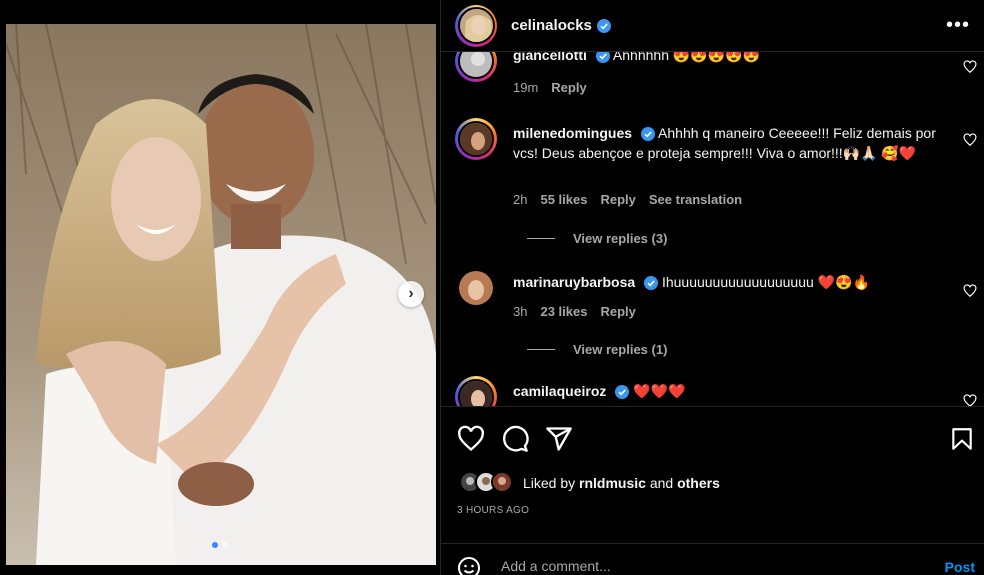  I want to click on comment-input, so click(701, 566).